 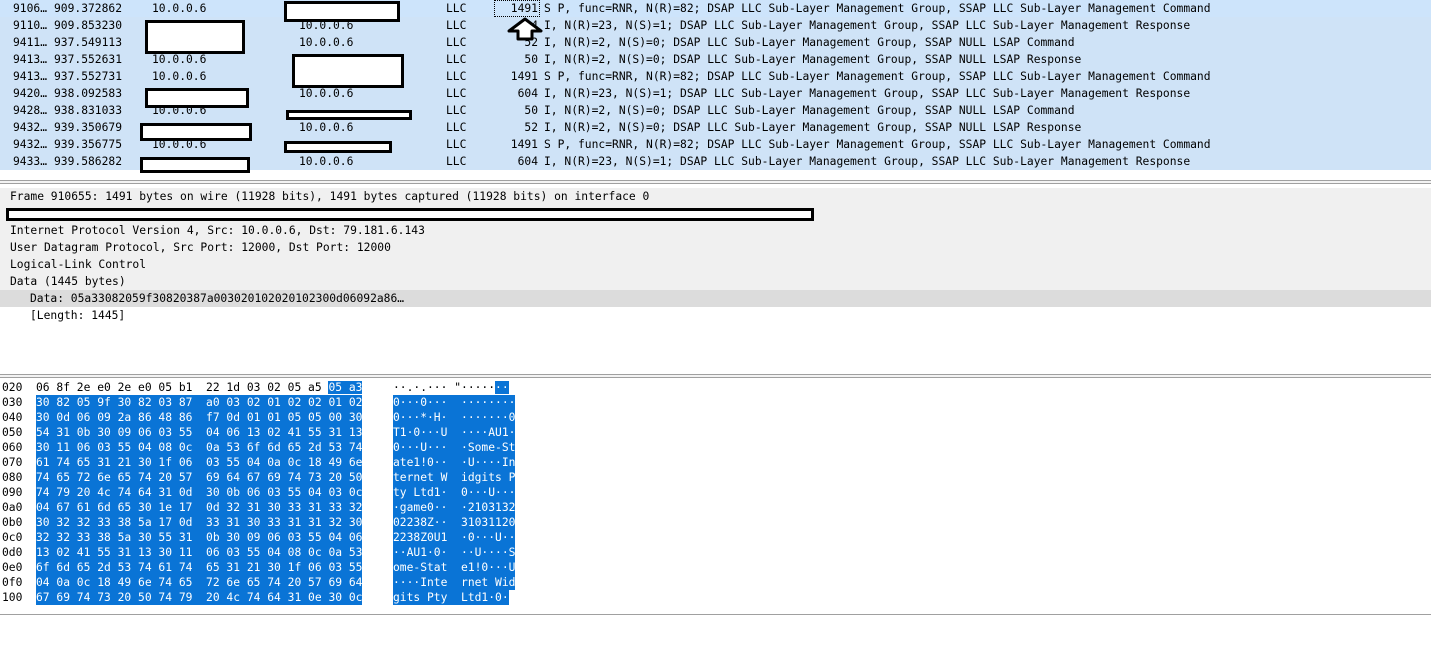 What do you see at coordinates (88, 25) in the screenshot?
I see `packet-time: 909.853230` at bounding box center [88, 25].